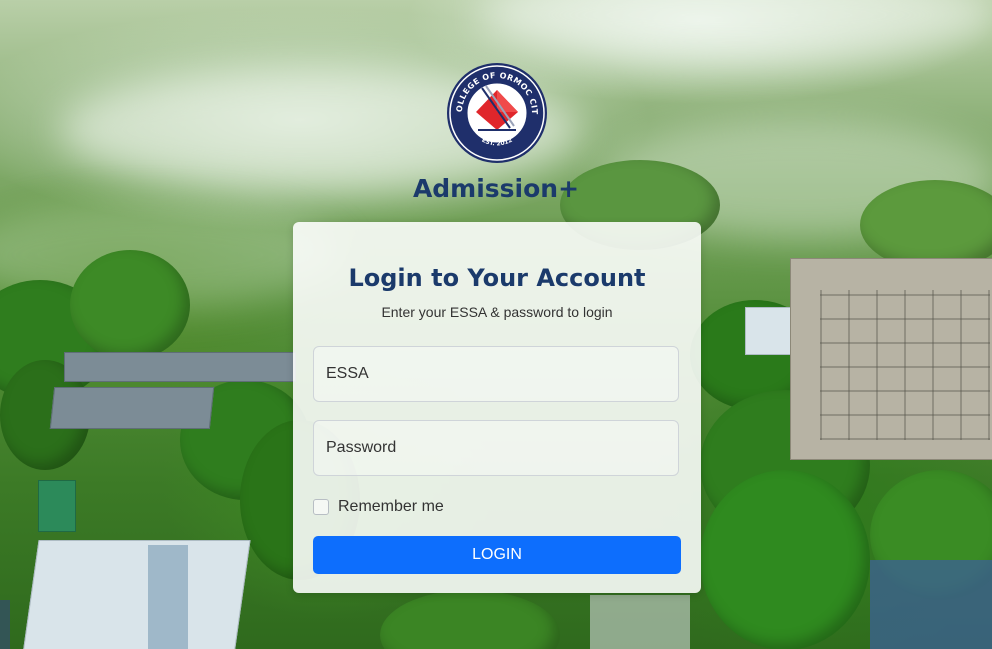 This screenshot has height=649, width=992. Describe the element at coordinates (496, 448) in the screenshot. I see `password-input` at that location.